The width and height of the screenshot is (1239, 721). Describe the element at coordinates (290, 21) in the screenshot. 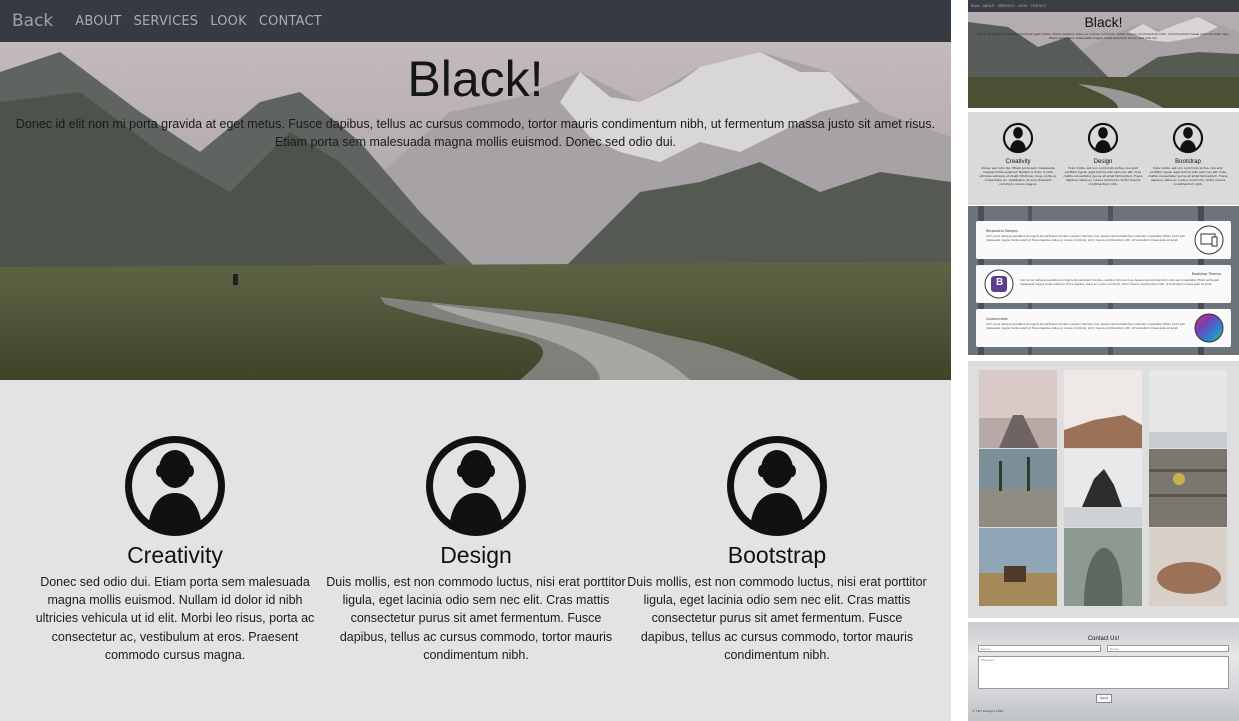

I see `nav-link-contact: CONTACT` at that location.